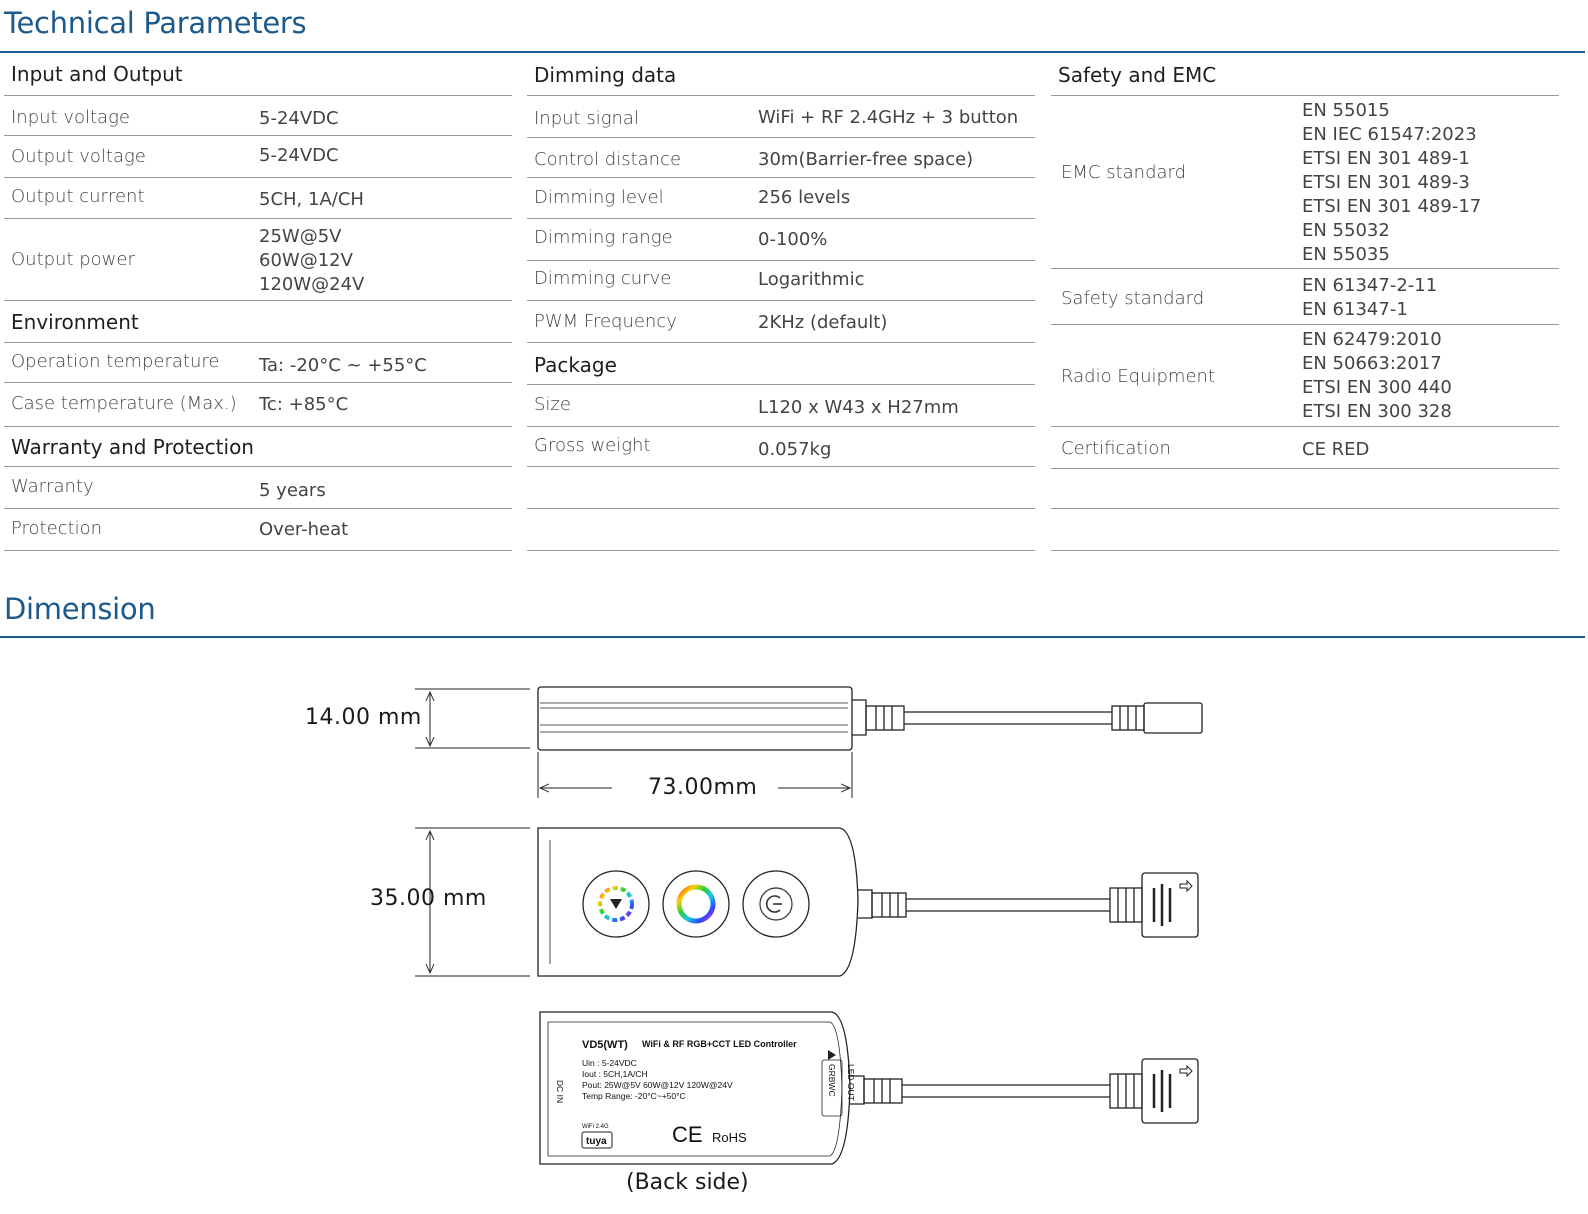 This screenshot has width=1588, height=1214. I want to click on param-row: Gross weight 0.057kg, so click(781, 447).